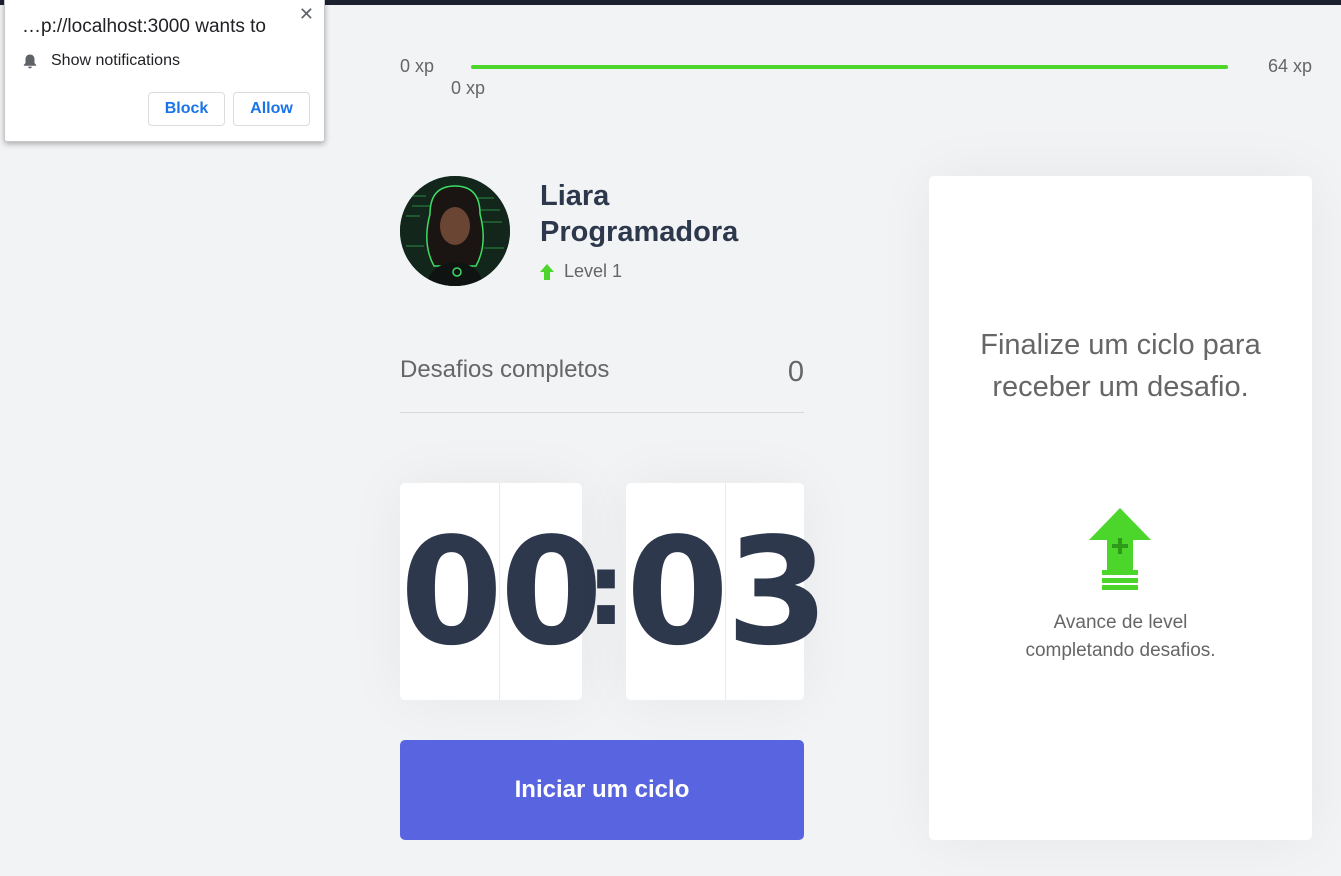 The height and width of the screenshot is (876, 1341). I want to click on allow-button: Allow, so click(271, 109).